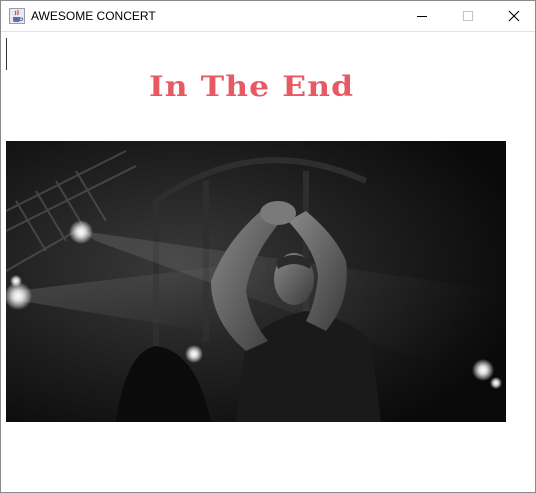 This screenshot has height=493, width=536. I want to click on song-title: In The End, so click(252, 86).